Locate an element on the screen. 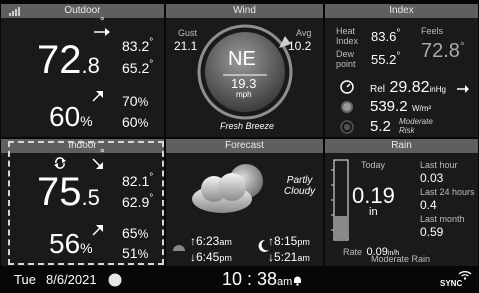  clock-time: 10 : 38am is located at coordinates (257, 279).